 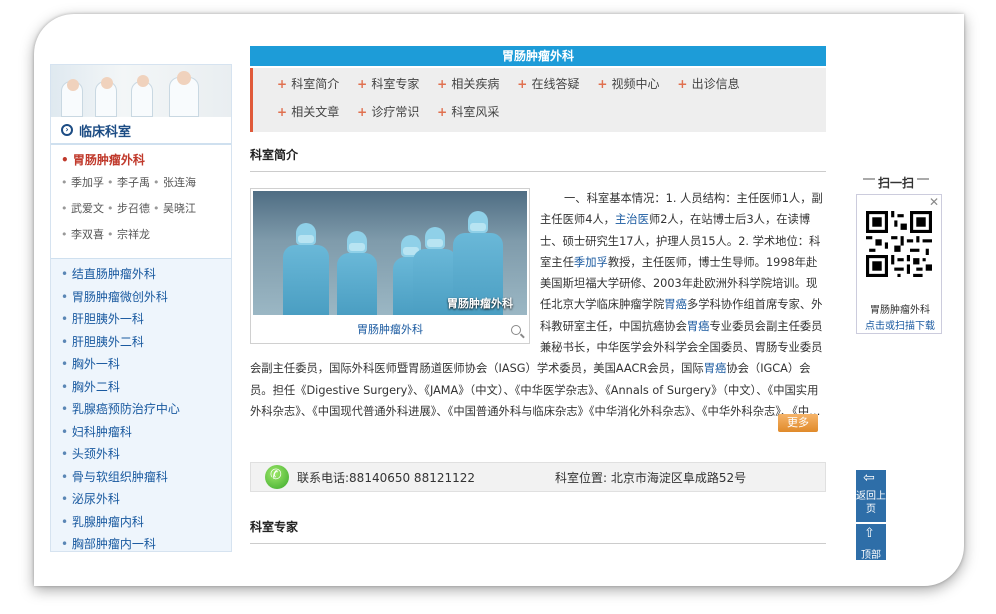 I want to click on dept-link: 结直肠肿瘤外科, so click(x=146, y=276).